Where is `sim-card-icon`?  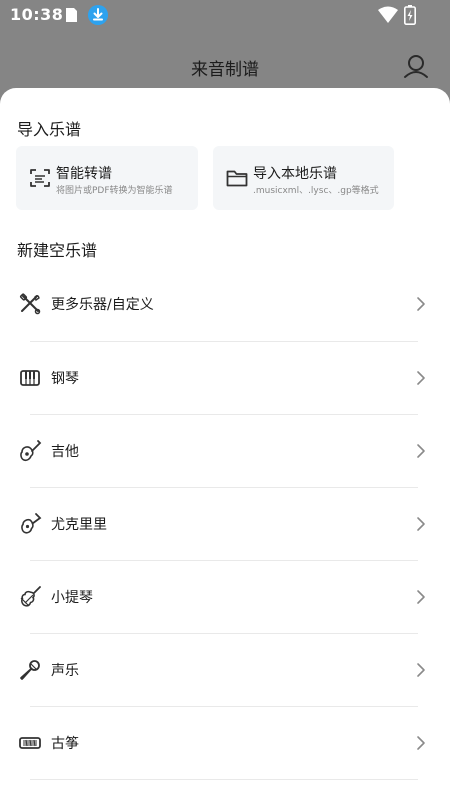 sim-card-icon is located at coordinates (71, 15).